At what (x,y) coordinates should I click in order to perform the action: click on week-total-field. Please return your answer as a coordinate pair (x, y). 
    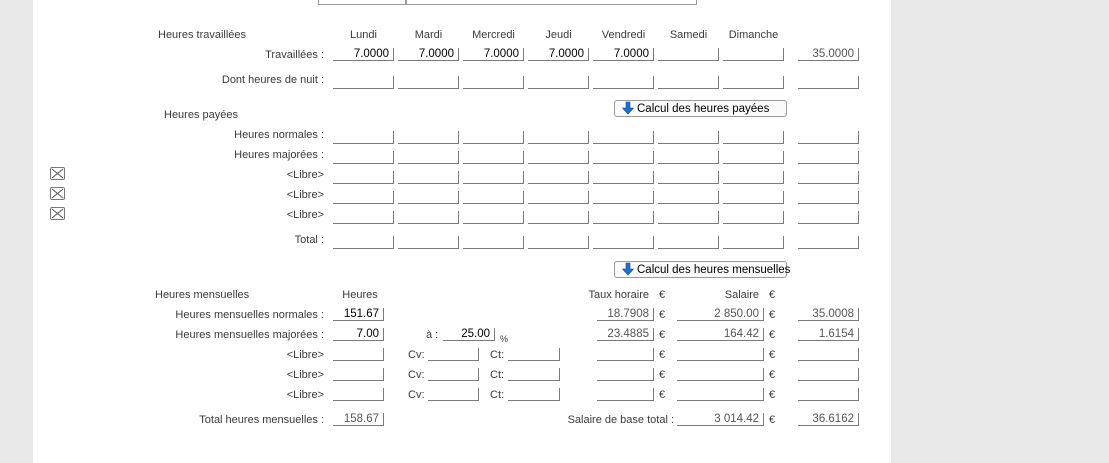
    Looking at the image, I should click on (828, 82).